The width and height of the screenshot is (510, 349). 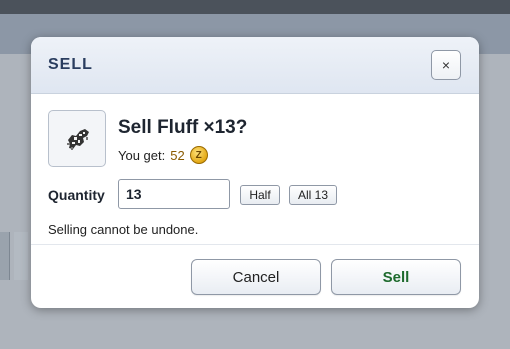 I want to click on quantity-label: Quantity, so click(x=76, y=195).